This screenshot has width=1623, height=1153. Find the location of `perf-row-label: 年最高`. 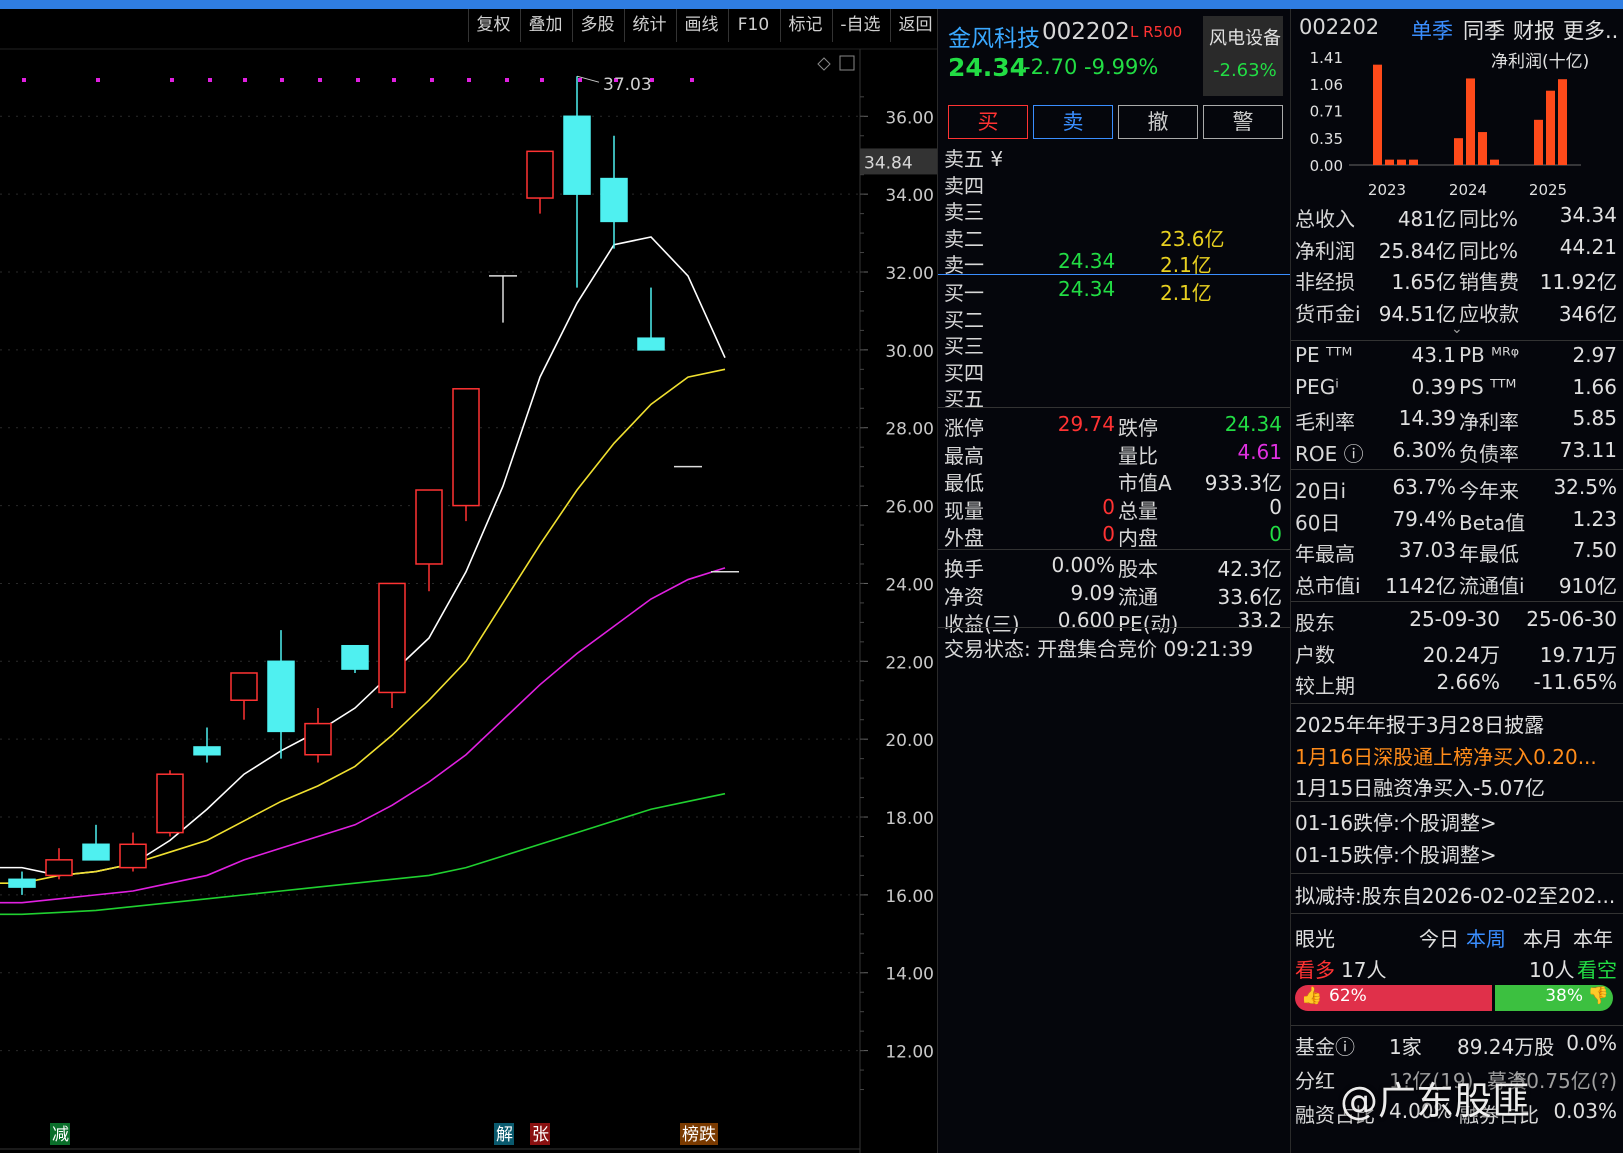

perf-row-label: 年最高 is located at coordinates (1325, 554).